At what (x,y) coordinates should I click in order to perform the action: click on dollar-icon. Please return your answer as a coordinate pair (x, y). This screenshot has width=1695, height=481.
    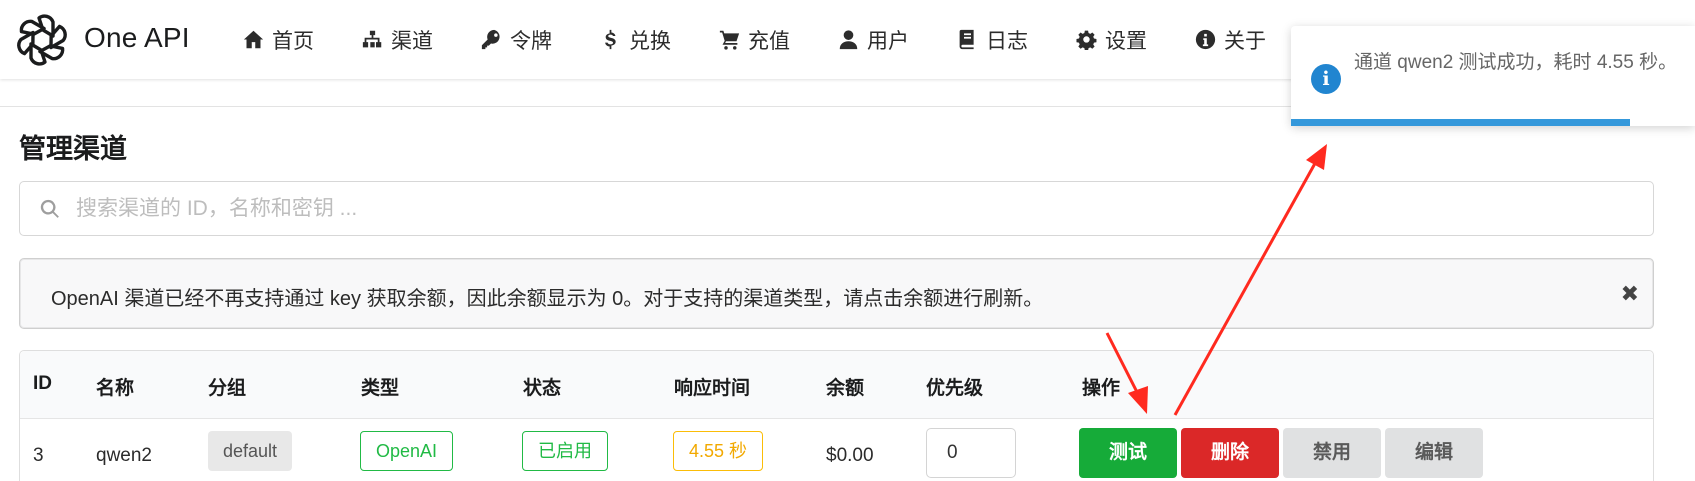
    Looking at the image, I should click on (610, 39).